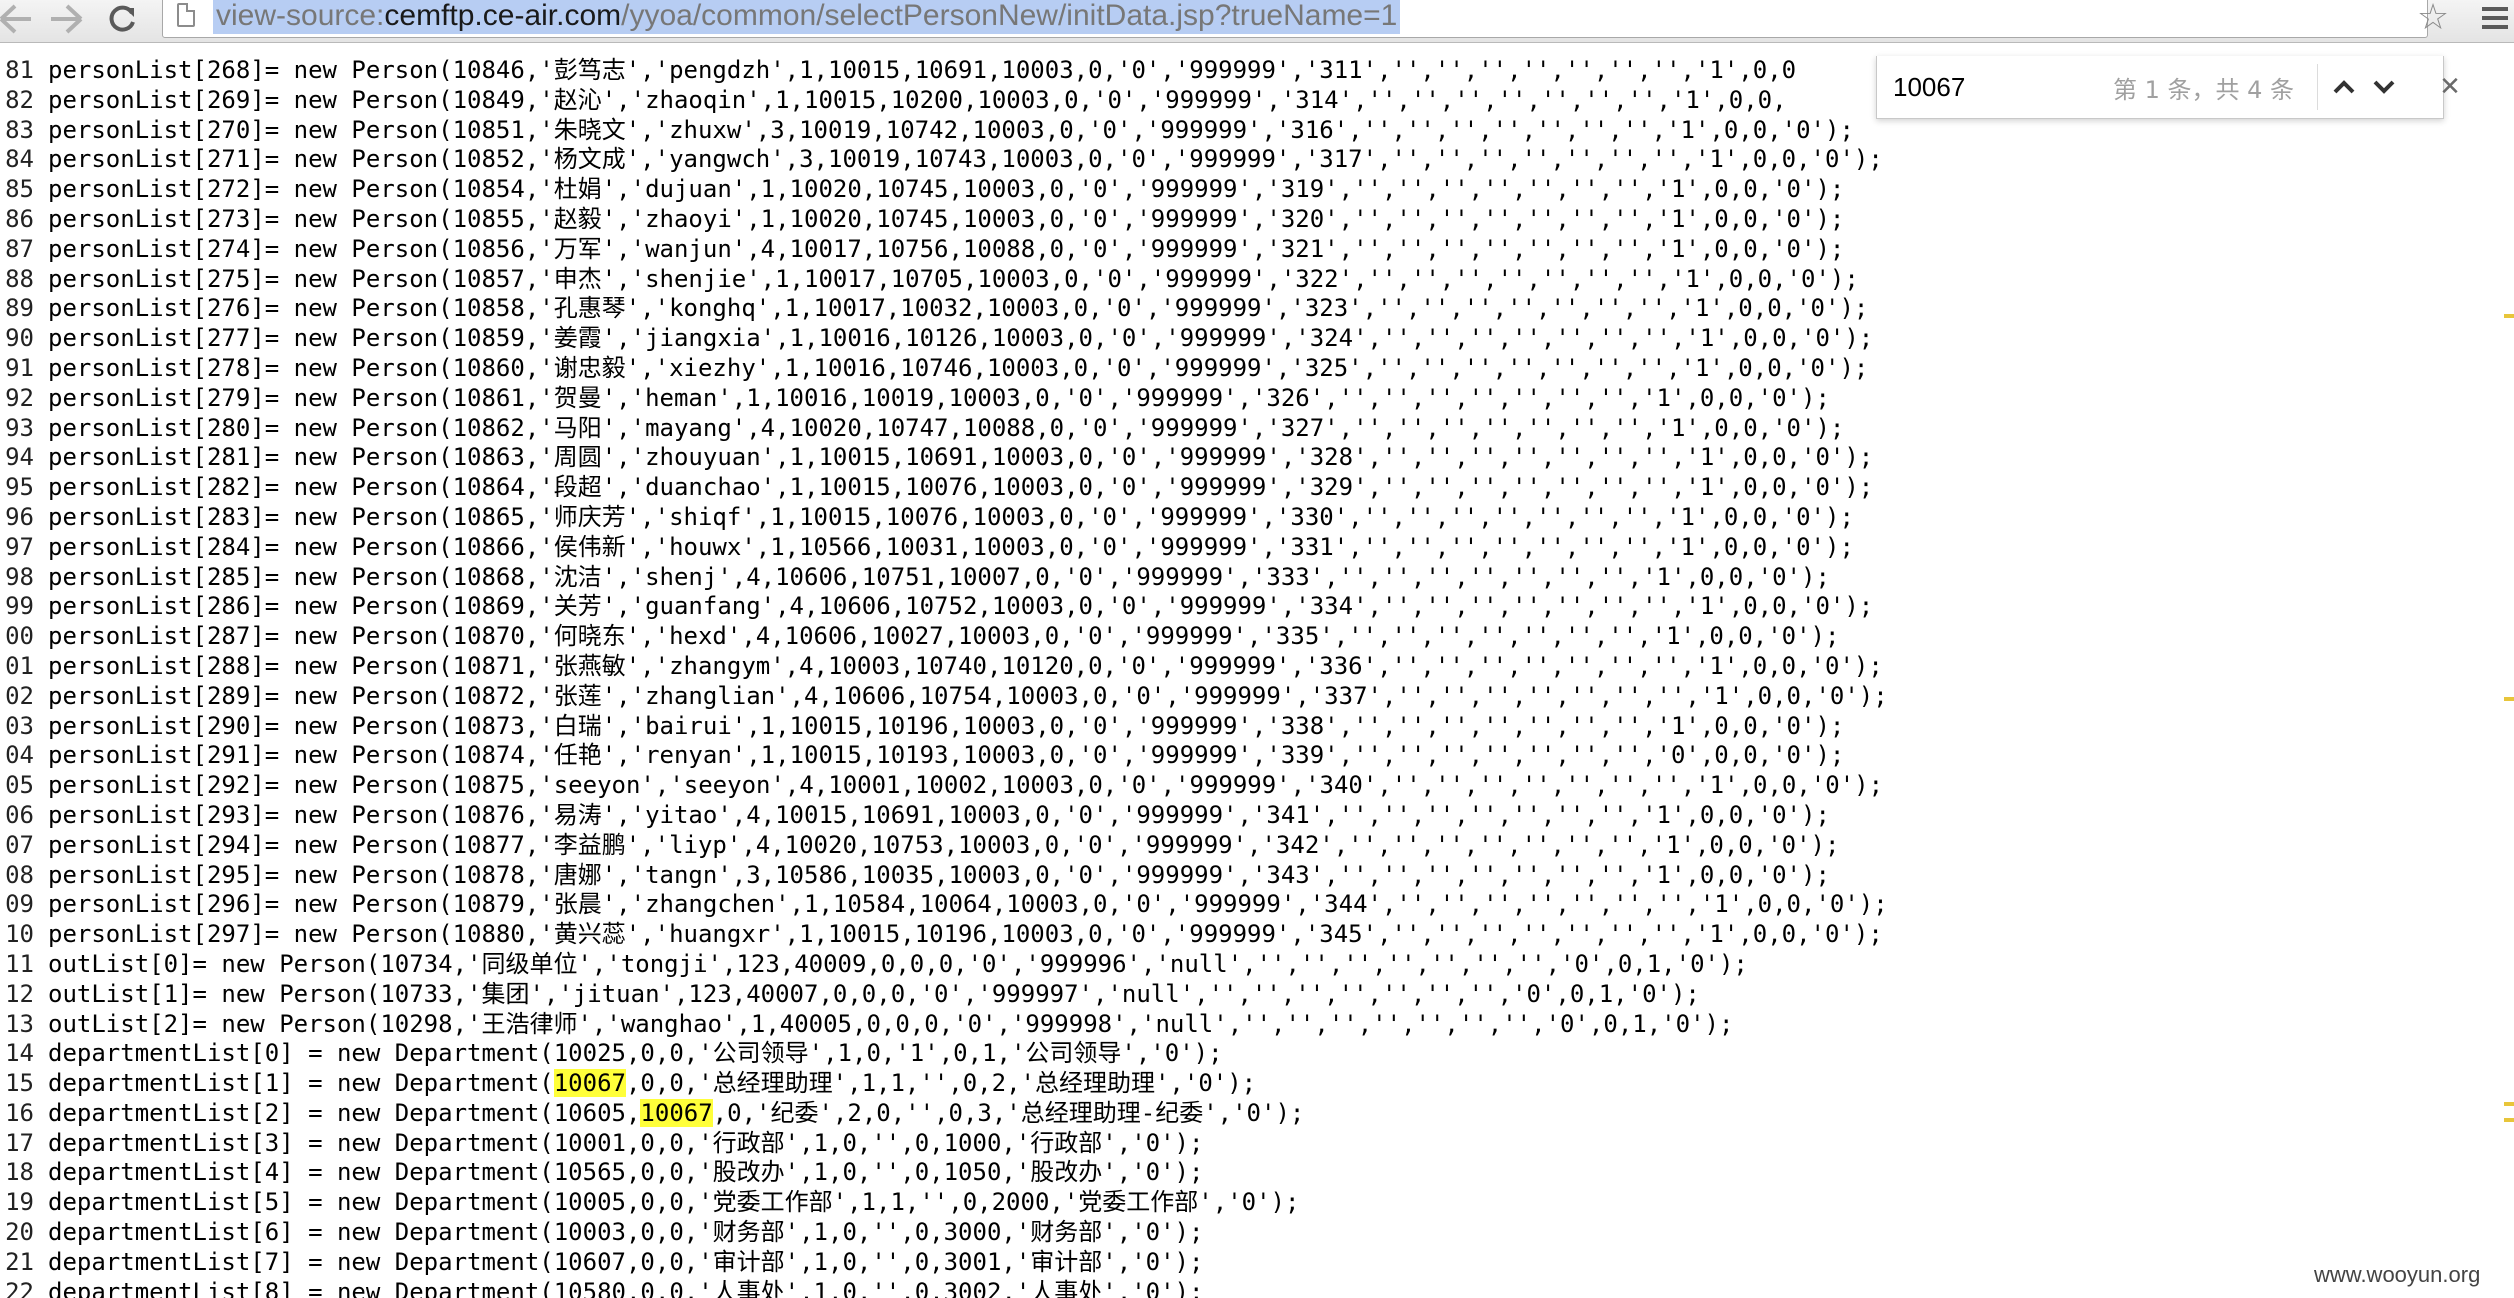 The height and width of the screenshot is (1298, 2514). Describe the element at coordinates (19, 1142) in the screenshot. I see `line-number: 17` at that location.